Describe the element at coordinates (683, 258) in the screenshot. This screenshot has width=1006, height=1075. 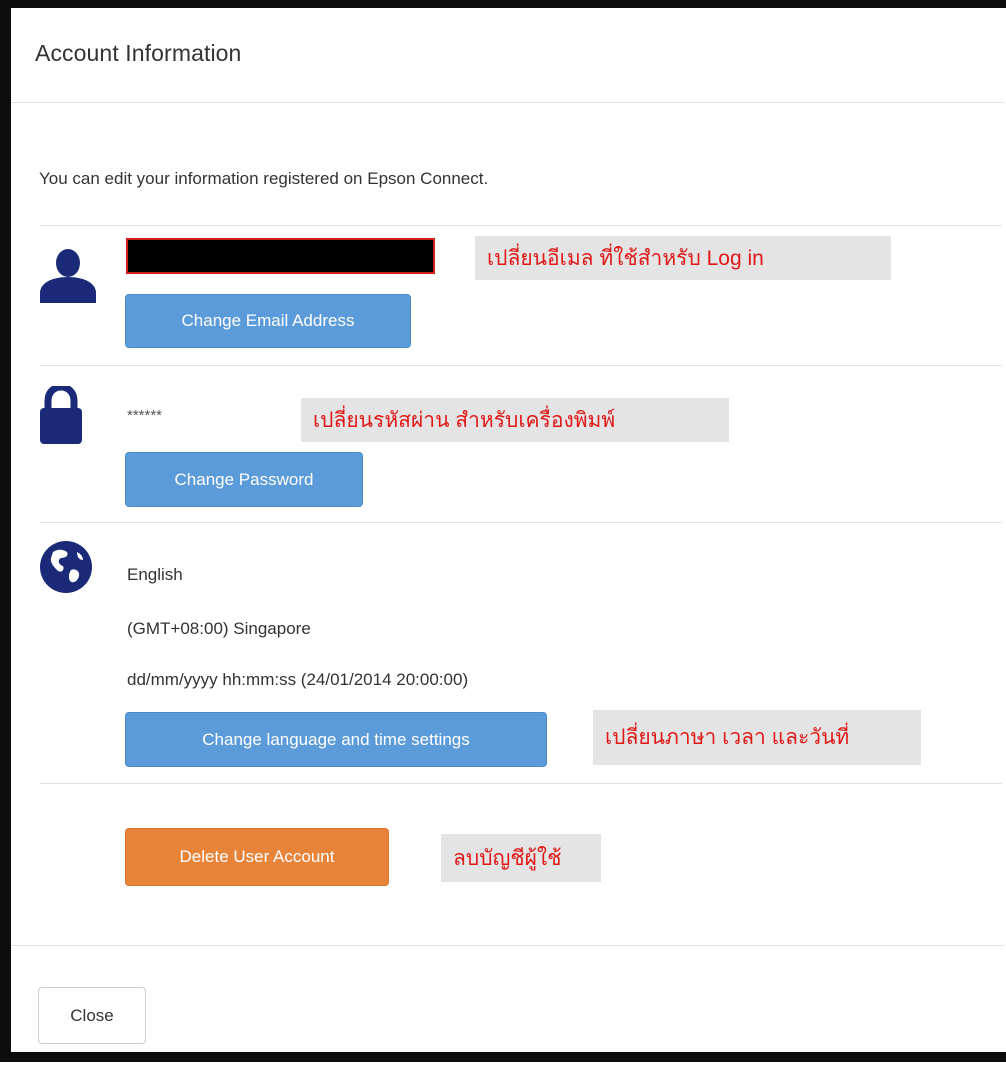
I see `email-note: เปลี่ยนอีเมล ที่ใช้สำหรับ Log in` at that location.